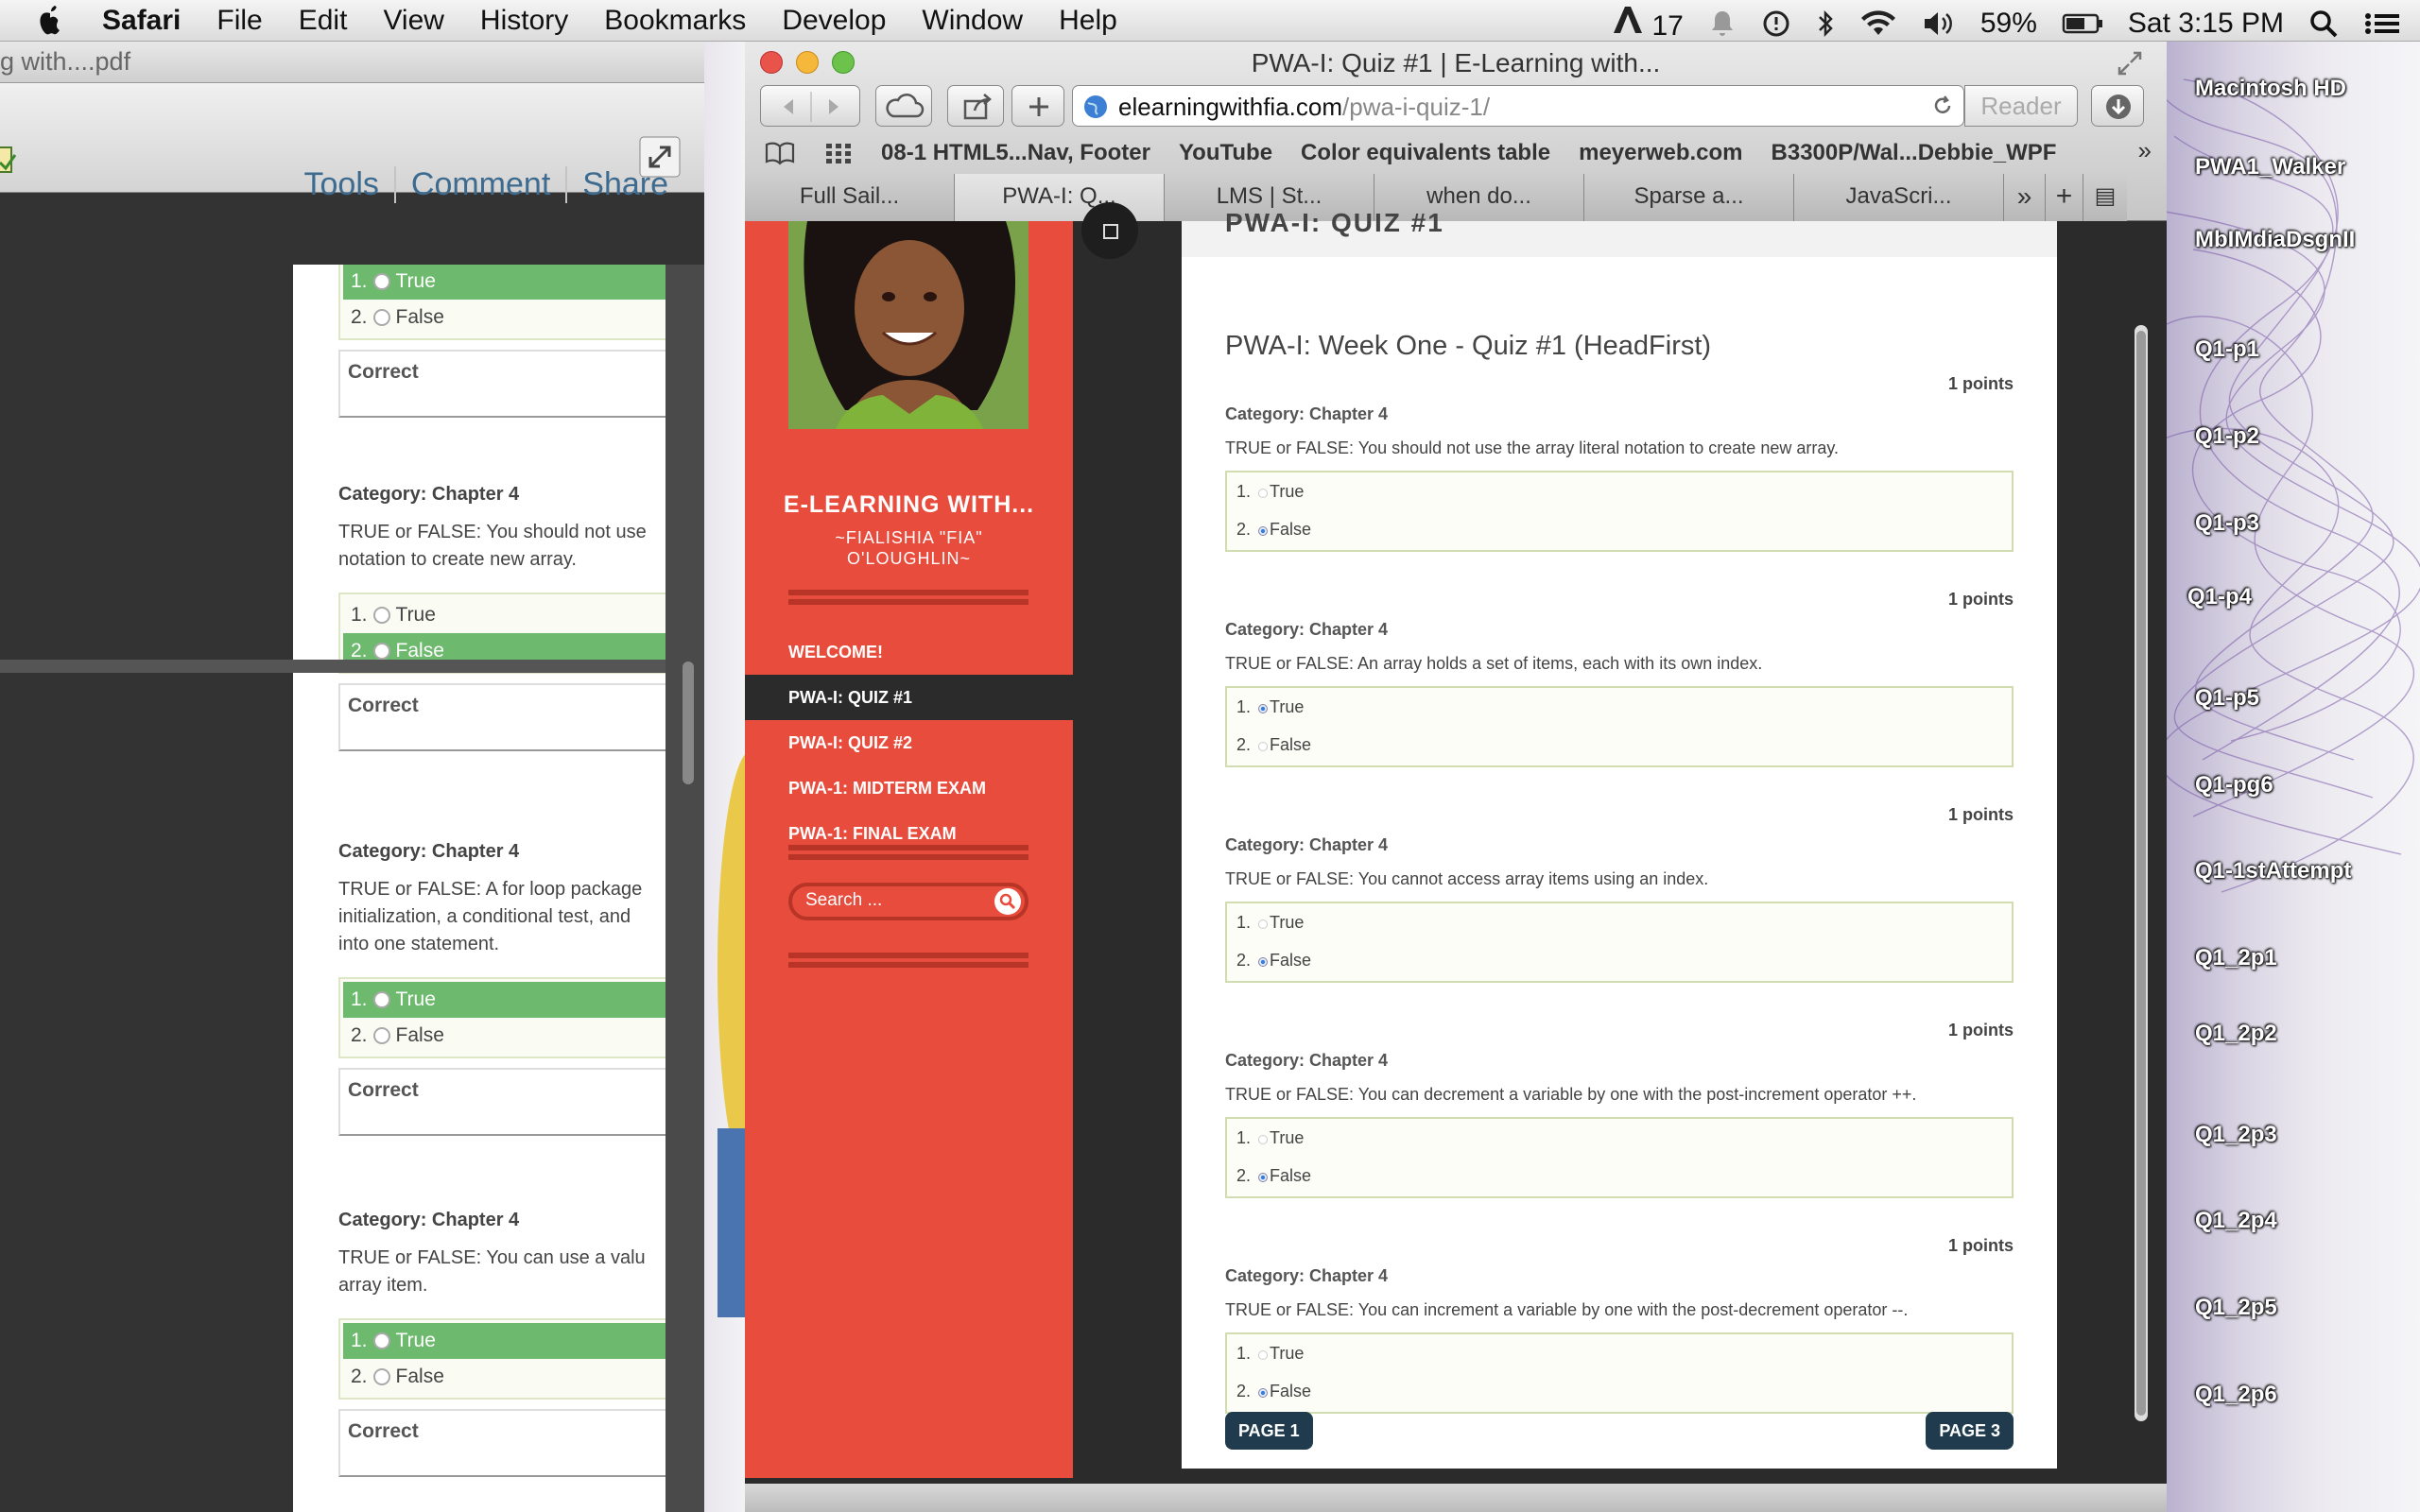 The height and width of the screenshot is (1512, 2420). I want to click on menu-app-safari: Safari, so click(141, 21).